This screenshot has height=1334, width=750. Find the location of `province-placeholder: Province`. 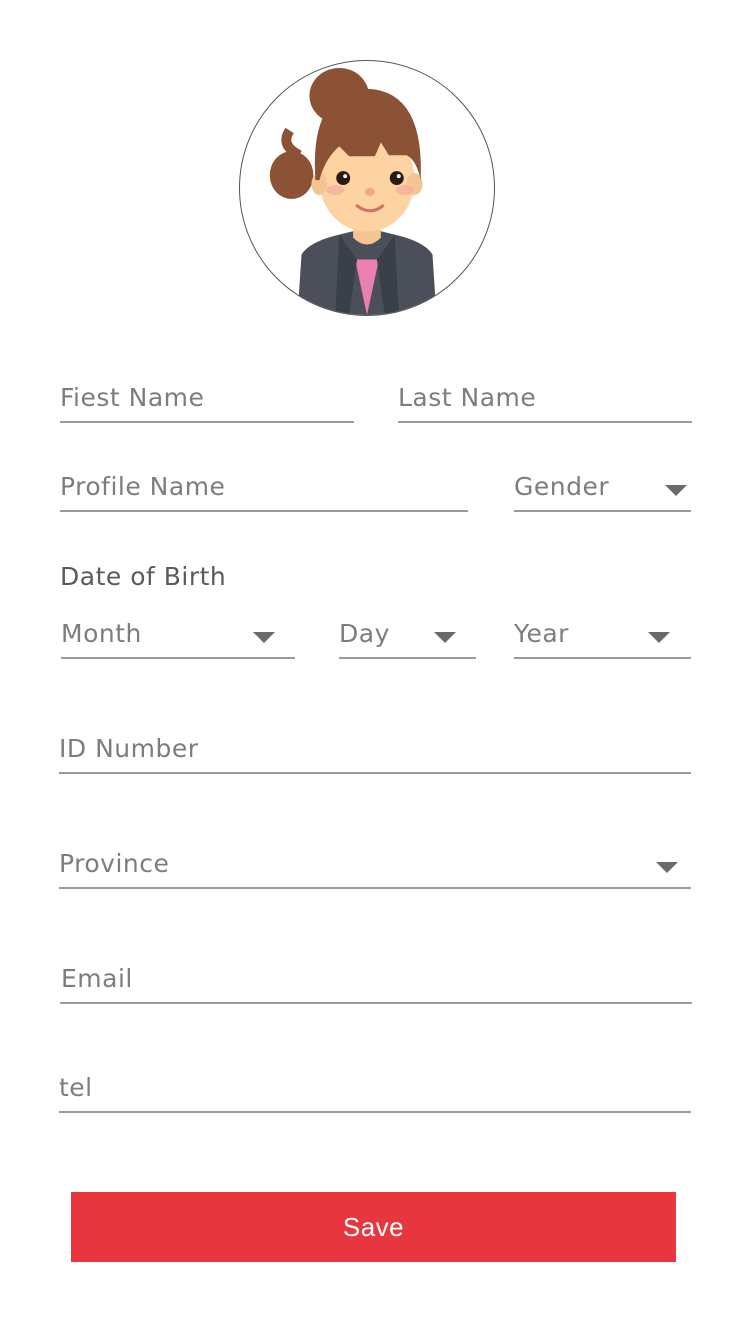

province-placeholder: Province is located at coordinates (114, 863).